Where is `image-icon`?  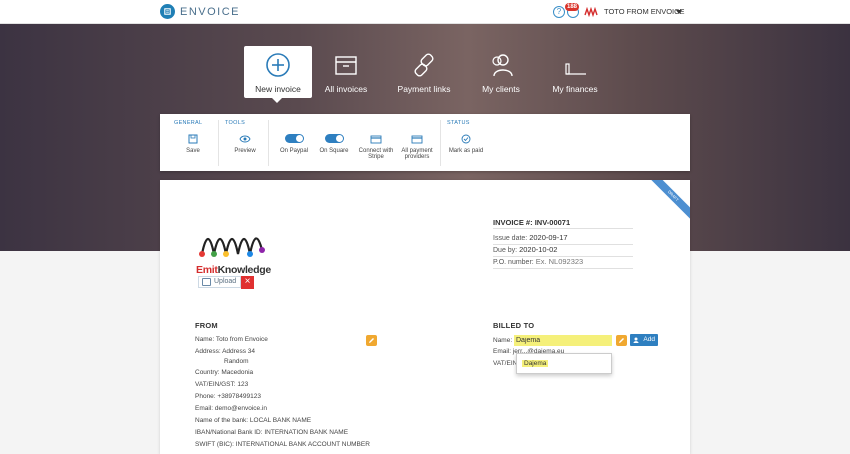 image-icon is located at coordinates (206, 282).